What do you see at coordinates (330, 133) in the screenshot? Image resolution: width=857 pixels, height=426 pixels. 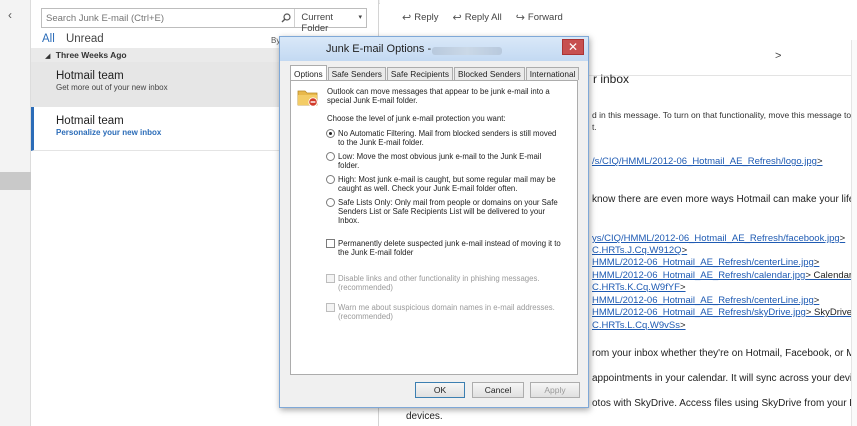 I see `radio-no-filtering` at bounding box center [330, 133].